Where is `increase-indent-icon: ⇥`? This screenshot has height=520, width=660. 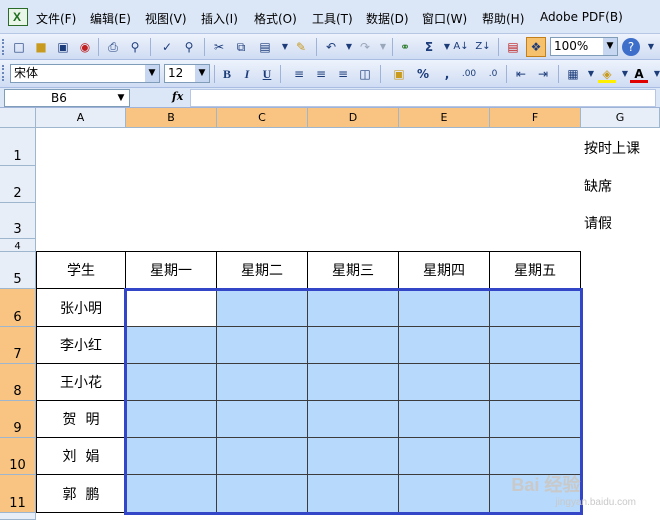 increase-indent-icon: ⇥ is located at coordinates (543, 74).